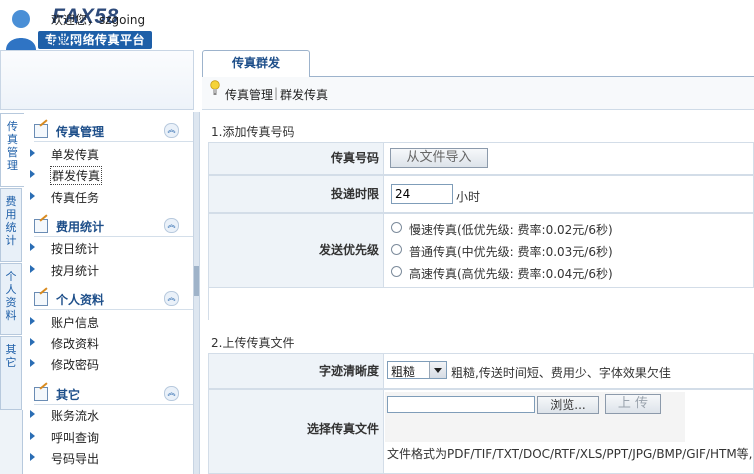 The height and width of the screenshot is (474, 754). What do you see at coordinates (296, 250) in the screenshot?
I see `priority-label: 发送优先级` at bounding box center [296, 250].